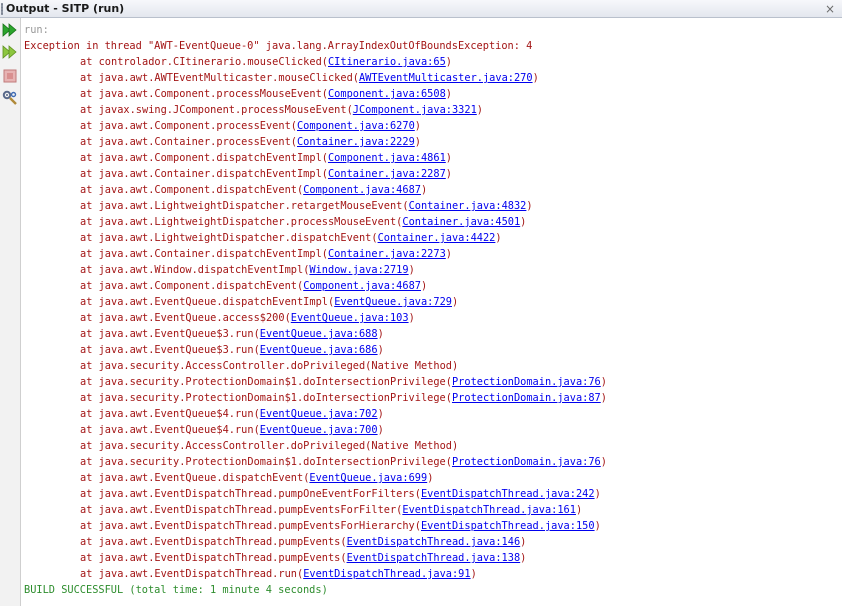 Image resolution: width=842 pixels, height=606 pixels. Describe the element at coordinates (830, 9) in the screenshot. I see `close-icon: ×` at that location.